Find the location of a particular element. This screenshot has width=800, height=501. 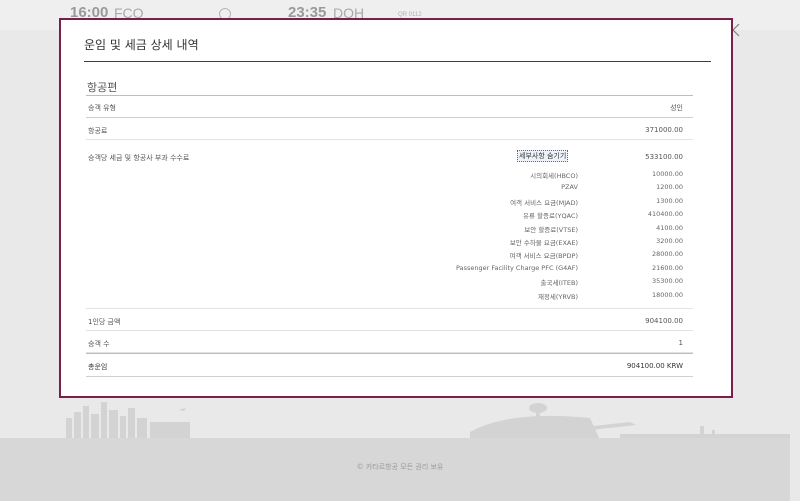

total-fare-label: 총운임 is located at coordinates (98, 367).